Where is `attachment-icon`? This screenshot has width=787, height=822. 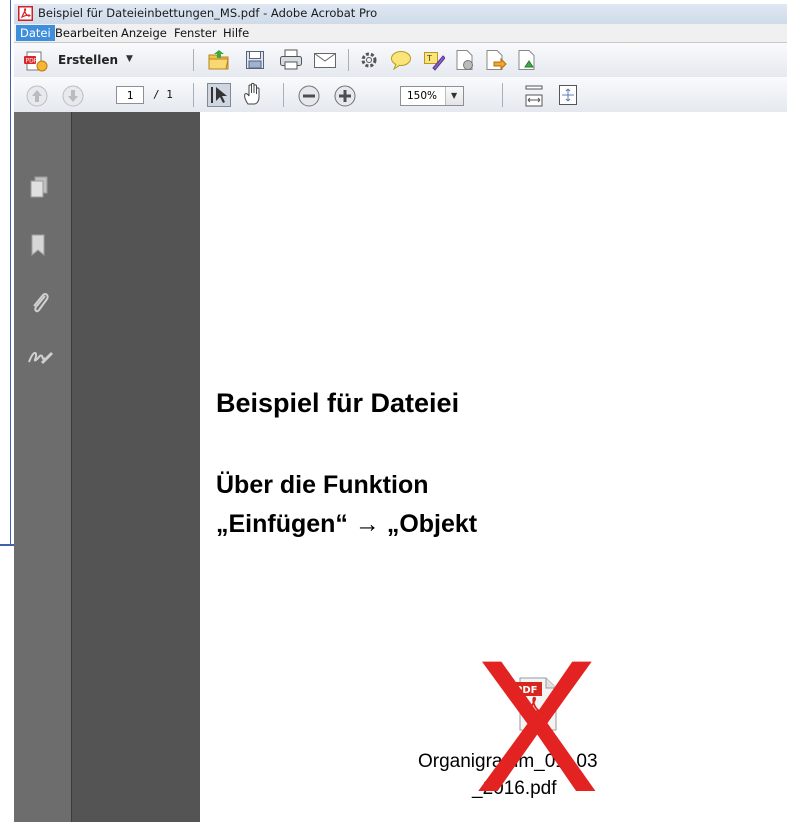 attachment-icon is located at coordinates (40, 302).